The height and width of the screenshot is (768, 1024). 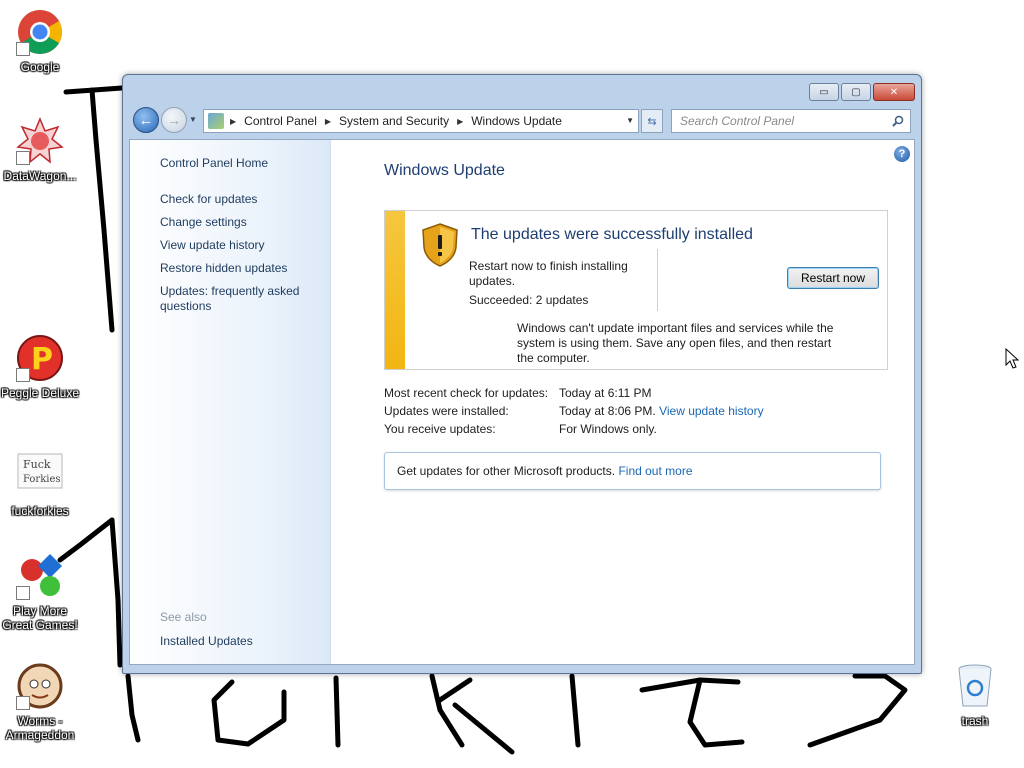 I want to click on installed-label: Updates were installed:, so click(x=446, y=411).